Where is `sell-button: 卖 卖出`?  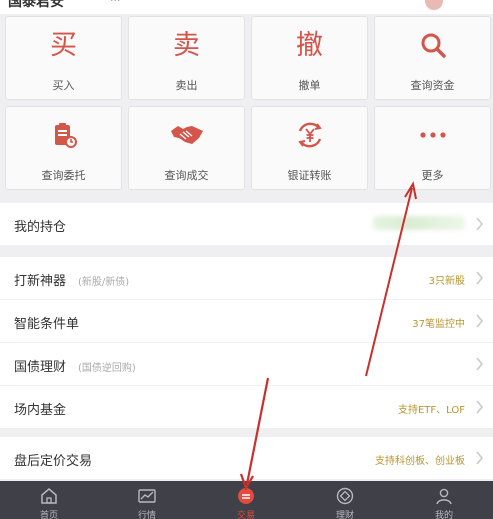 sell-button: 卖 卖出 is located at coordinates (186, 58).